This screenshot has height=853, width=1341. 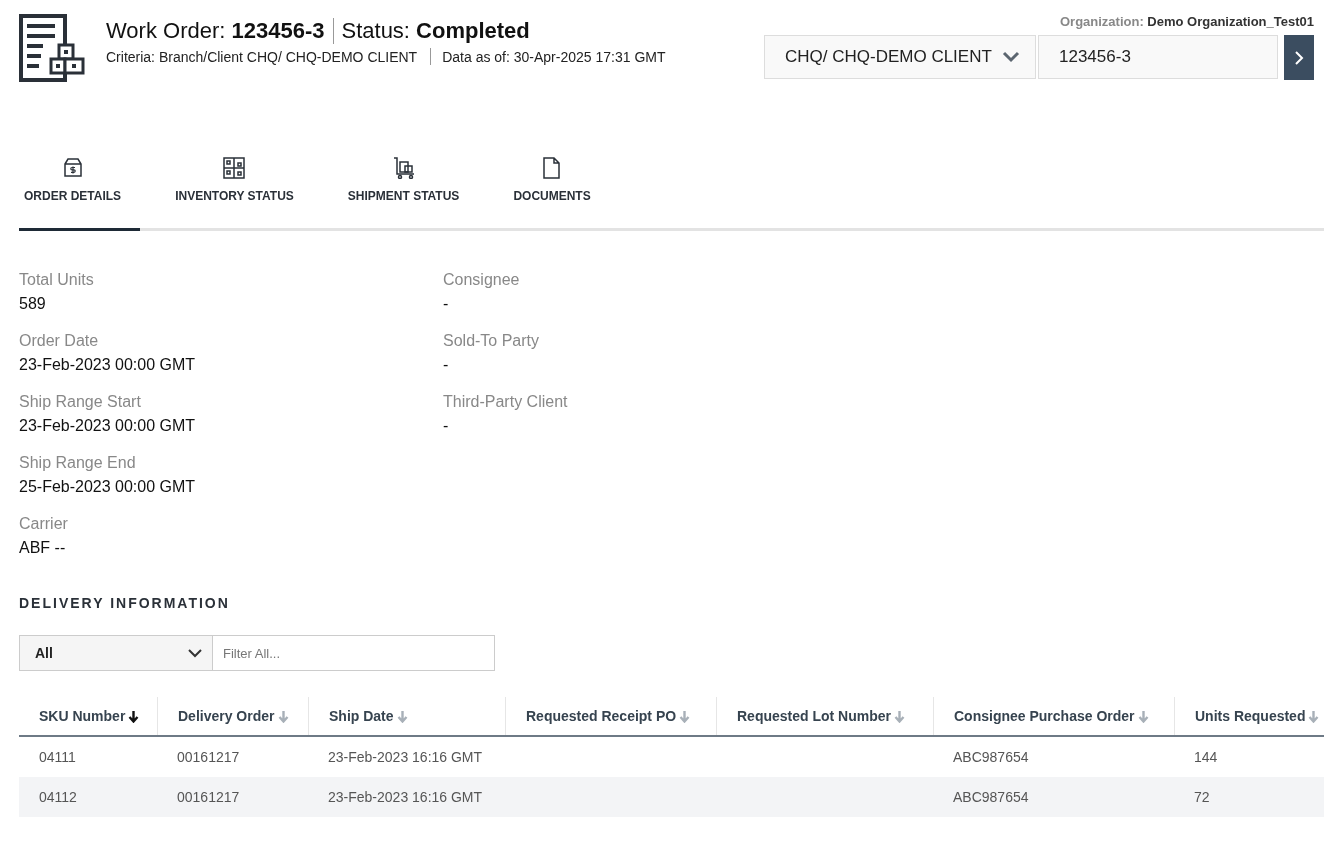 What do you see at coordinates (44, 524) in the screenshot?
I see `field-label: Carrier` at bounding box center [44, 524].